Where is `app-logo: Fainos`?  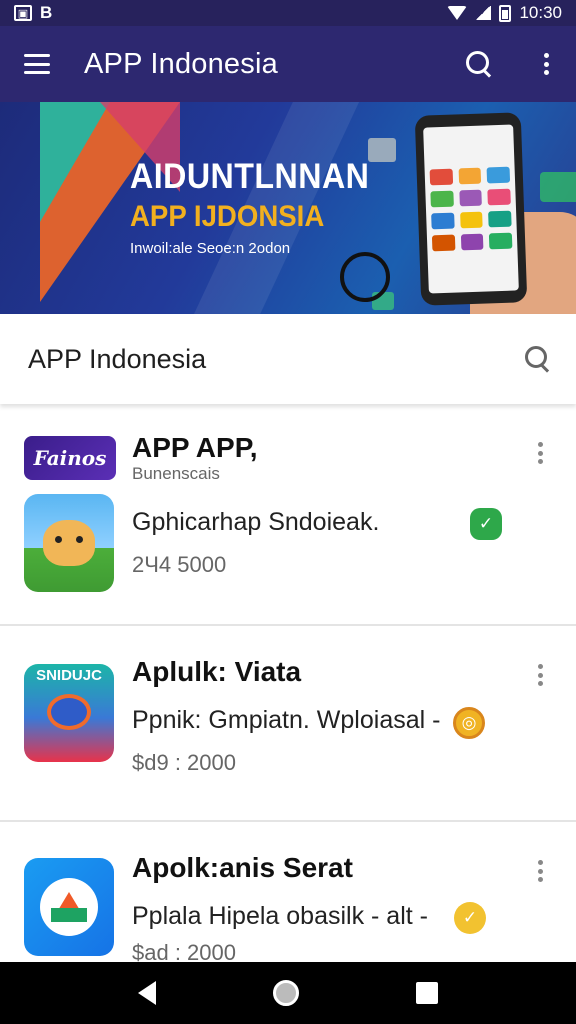
app-logo: Fainos is located at coordinates (70, 458).